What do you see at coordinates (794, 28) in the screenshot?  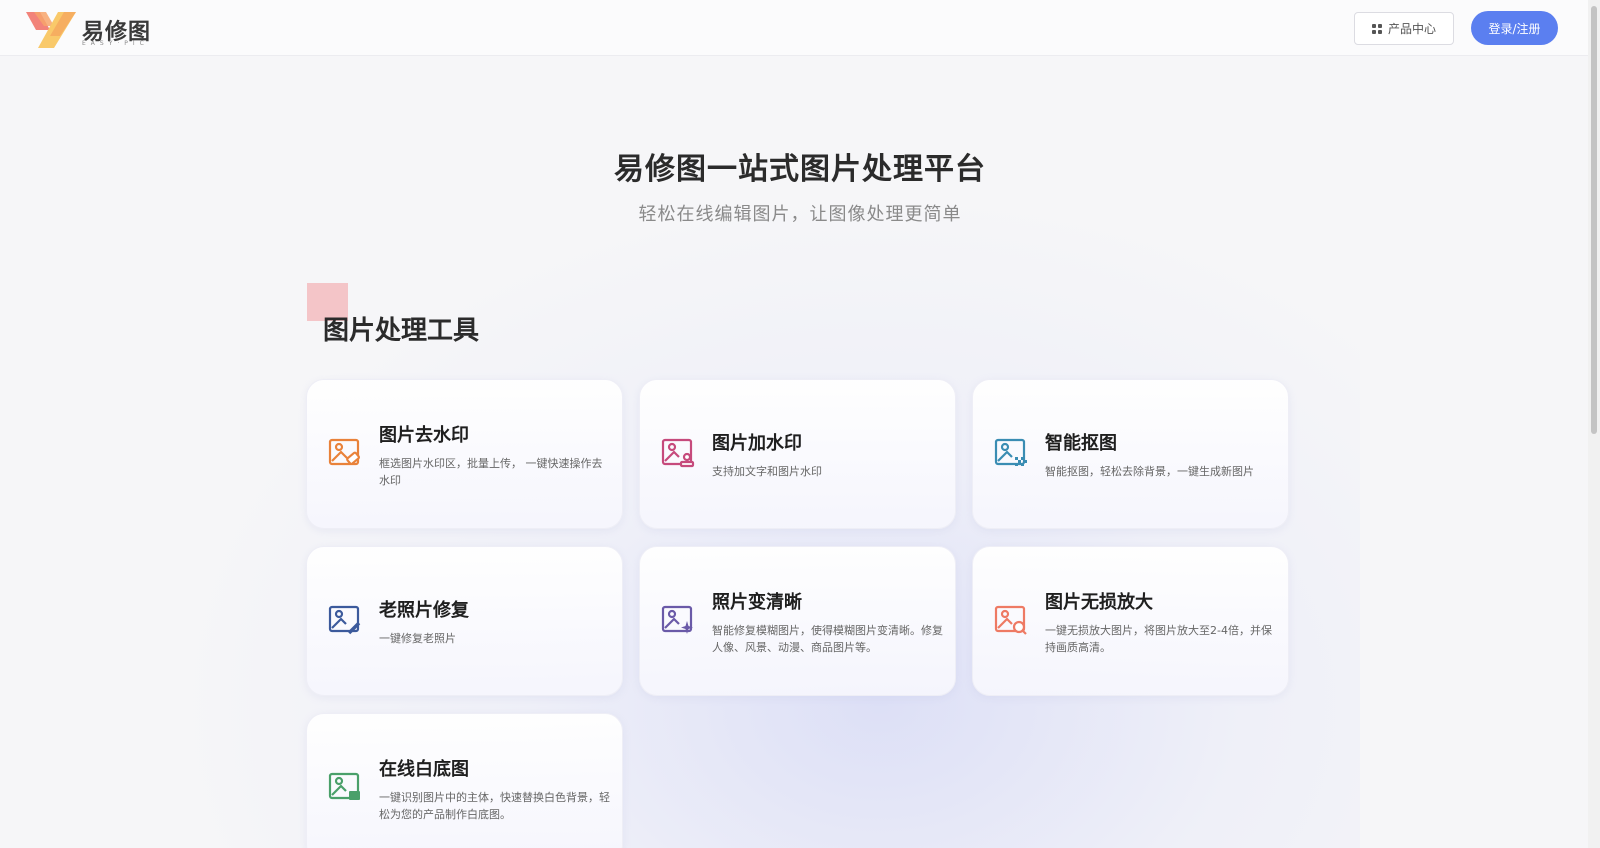 I see `top-header: 易修图 EASY·PIC 产品中心 登录/注册` at bounding box center [794, 28].